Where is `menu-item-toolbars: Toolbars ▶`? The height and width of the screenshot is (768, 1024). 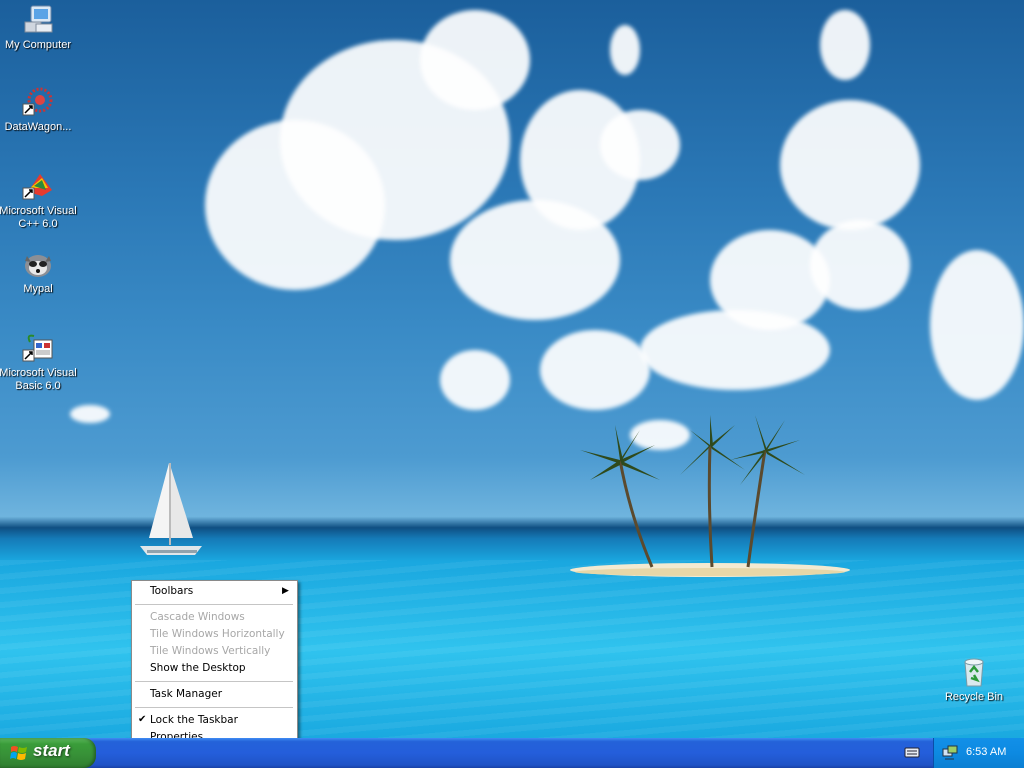 menu-item-toolbars: Toolbars ▶ is located at coordinates (220, 591).